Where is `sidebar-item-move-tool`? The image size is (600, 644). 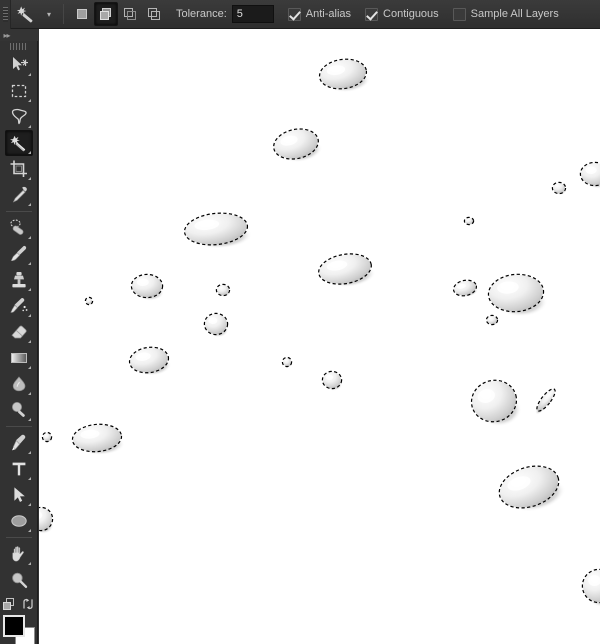 sidebar-item-move-tool is located at coordinates (19, 65).